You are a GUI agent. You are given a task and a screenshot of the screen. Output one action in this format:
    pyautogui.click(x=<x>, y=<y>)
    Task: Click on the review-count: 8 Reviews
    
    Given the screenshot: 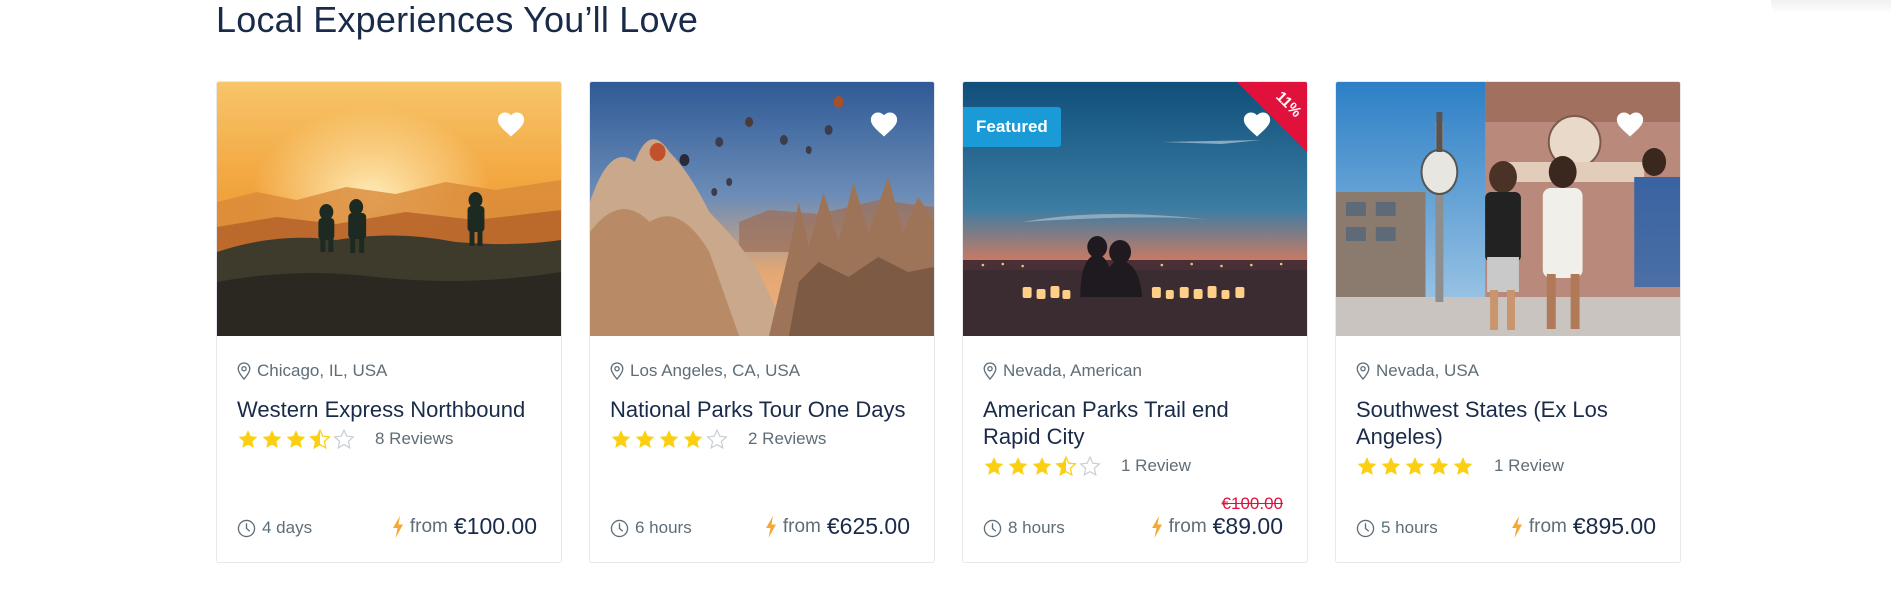 What is the action you would take?
    pyautogui.click(x=414, y=438)
    